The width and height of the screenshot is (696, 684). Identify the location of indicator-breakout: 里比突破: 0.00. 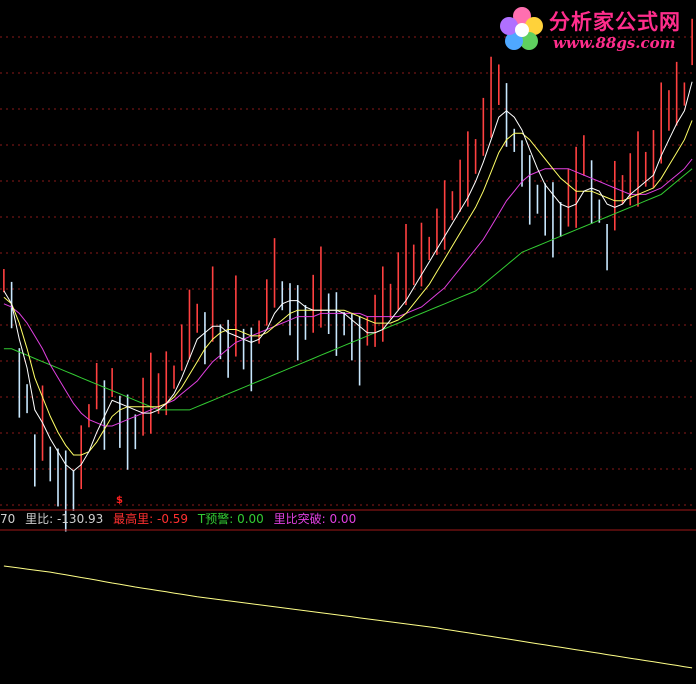
(315, 519).